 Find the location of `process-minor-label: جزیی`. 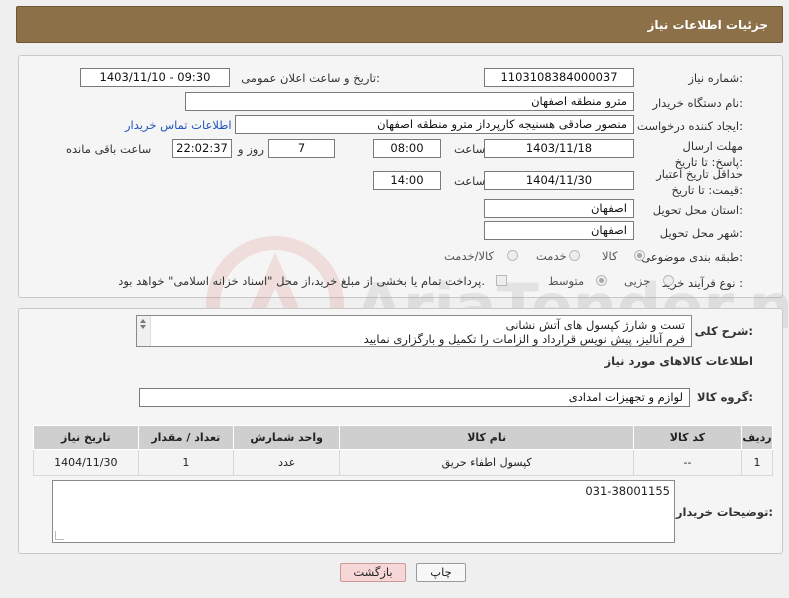

process-minor-label: جزیی is located at coordinates (637, 281).